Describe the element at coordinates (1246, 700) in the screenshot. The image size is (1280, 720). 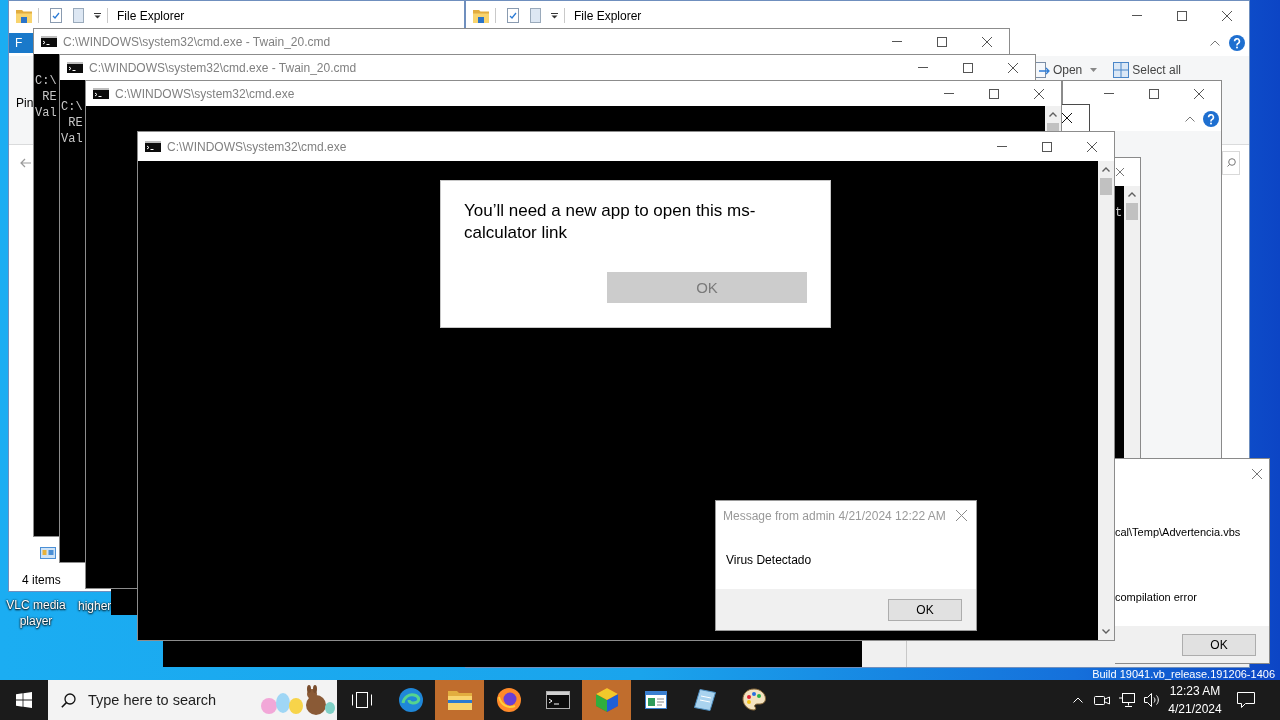
I see `notification-icon` at that location.